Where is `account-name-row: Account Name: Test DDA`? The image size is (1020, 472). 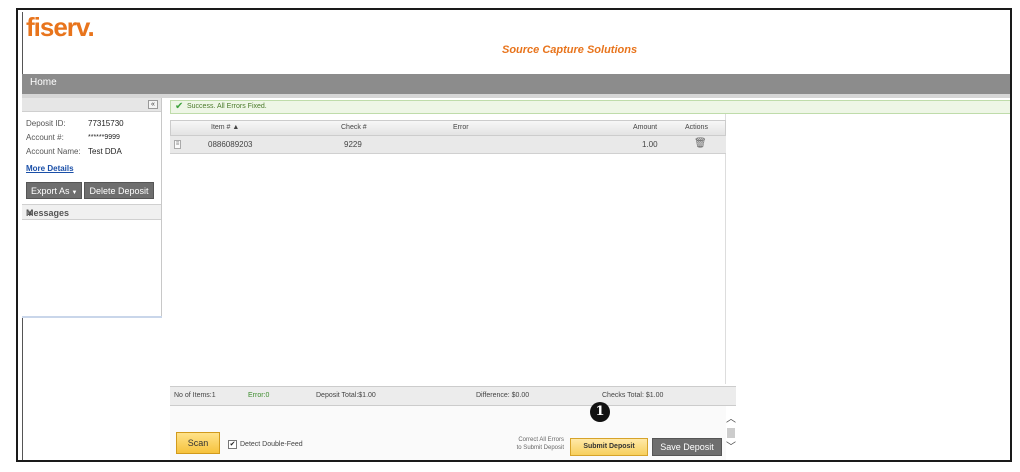 account-name-row: Account Name: Test DDA is located at coordinates (93, 151).